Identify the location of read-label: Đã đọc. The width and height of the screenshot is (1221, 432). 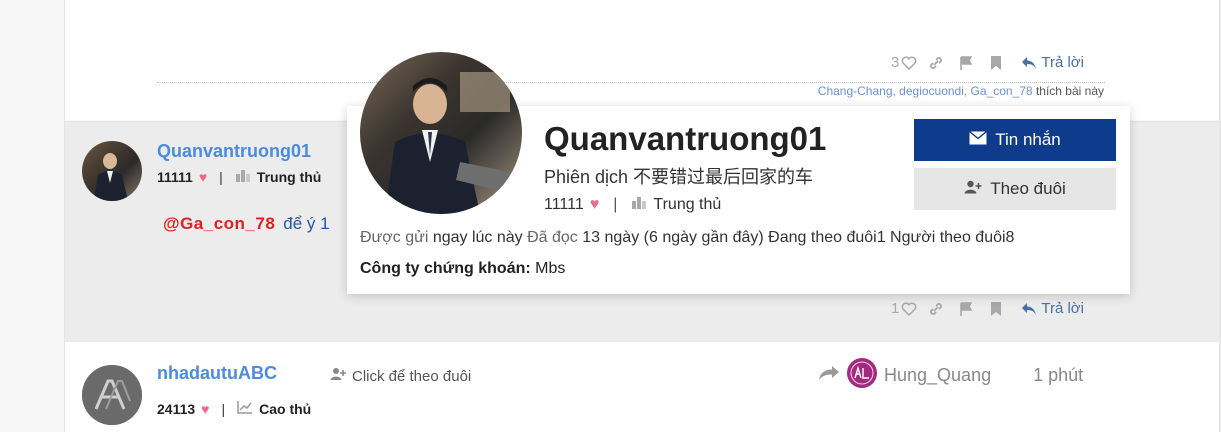
(552, 237).